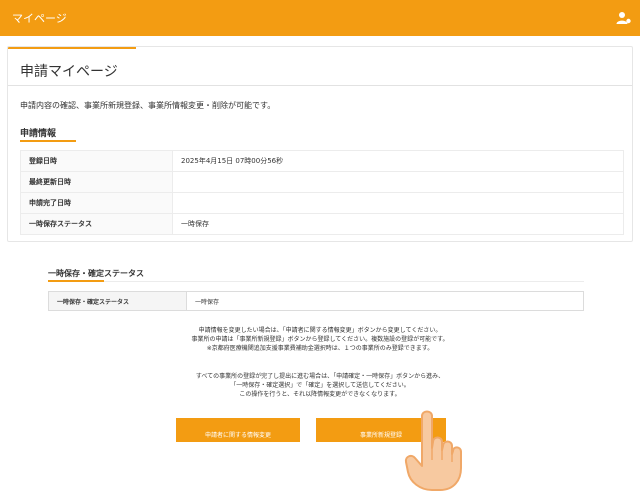 This screenshot has height=492, width=640. What do you see at coordinates (398, 224) in the screenshot?
I see `row-value: 一時保存` at bounding box center [398, 224].